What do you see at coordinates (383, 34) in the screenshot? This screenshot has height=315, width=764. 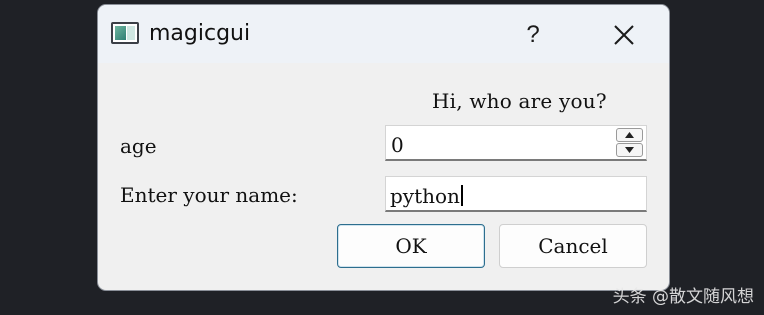 I see `title-bar: magicgui ?` at bounding box center [383, 34].